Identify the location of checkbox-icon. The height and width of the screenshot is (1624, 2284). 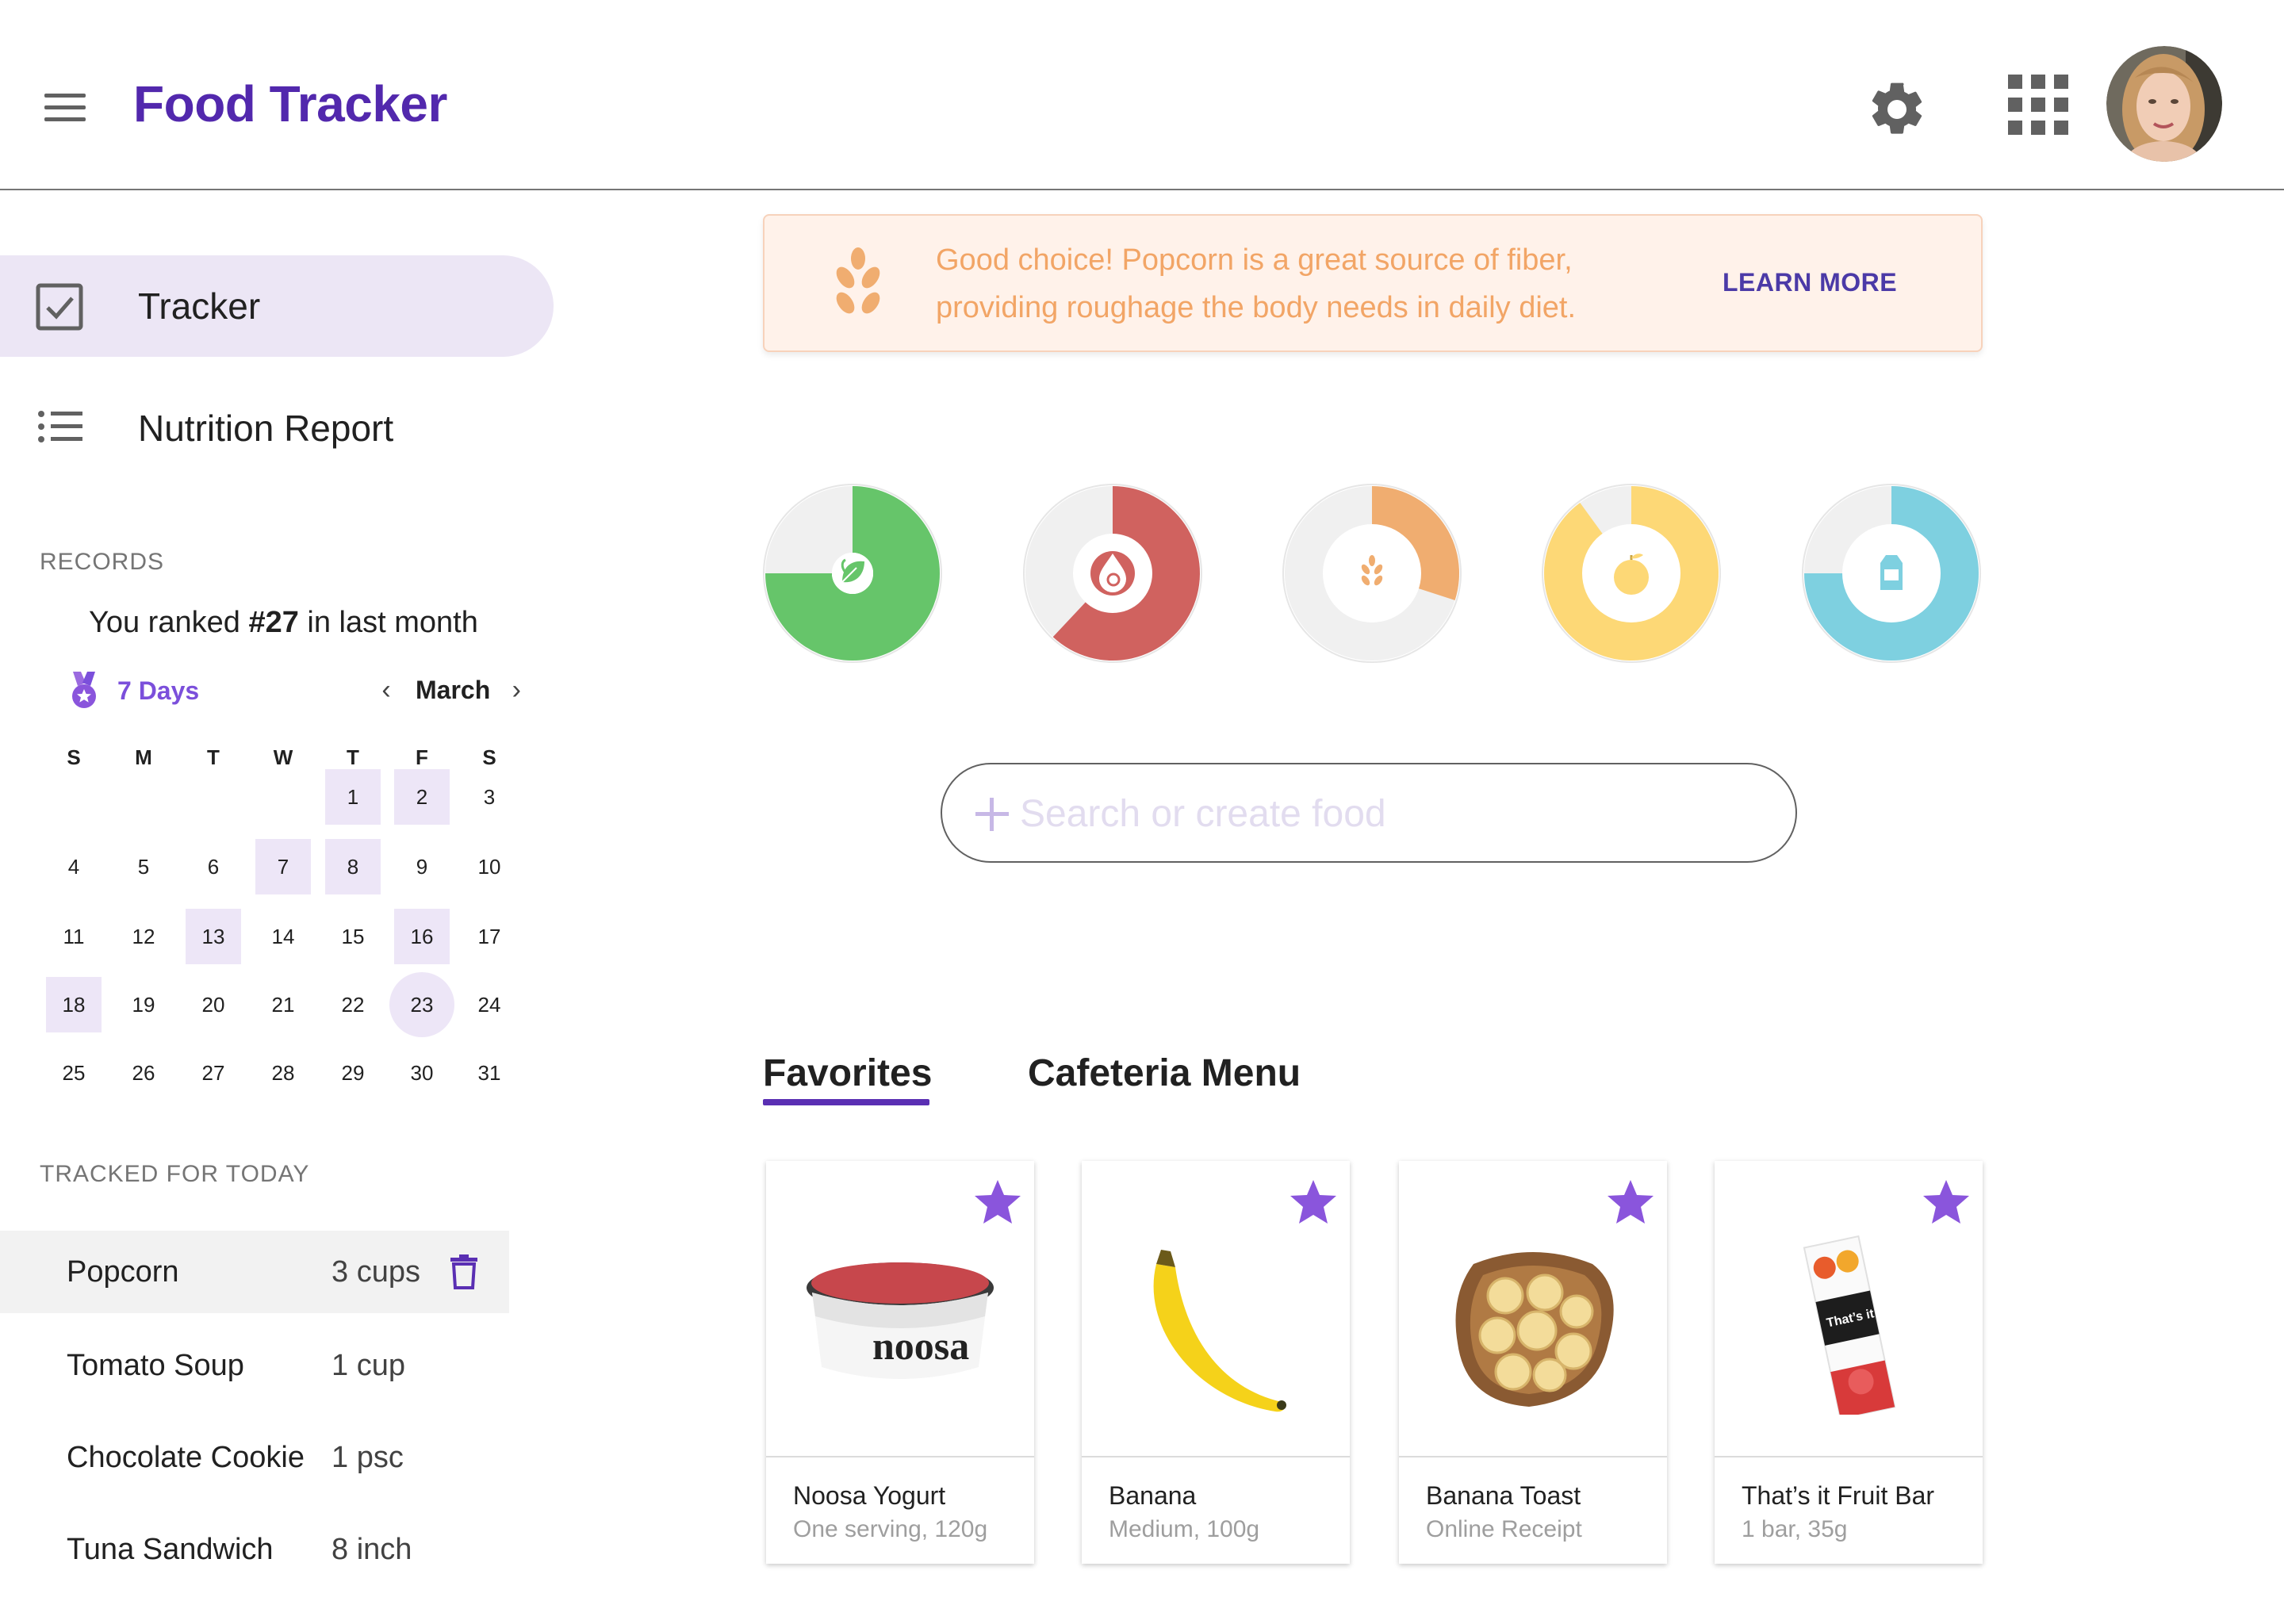
(59, 307).